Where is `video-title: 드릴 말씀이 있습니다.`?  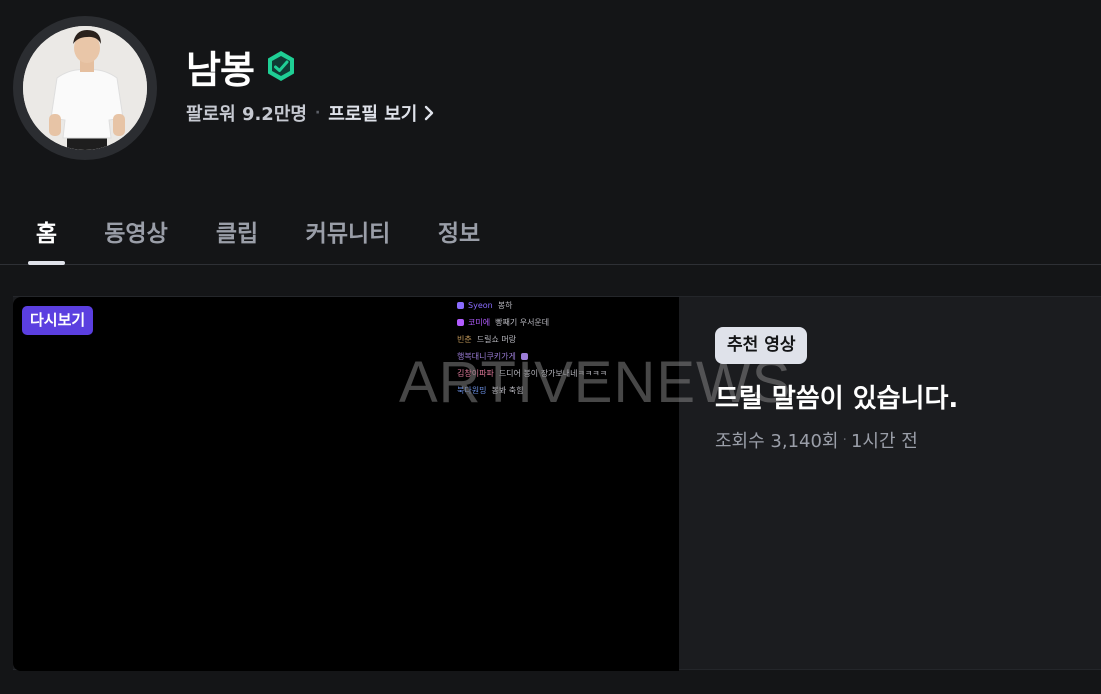
video-title: 드릴 말씀이 있습니다. is located at coordinates (836, 396).